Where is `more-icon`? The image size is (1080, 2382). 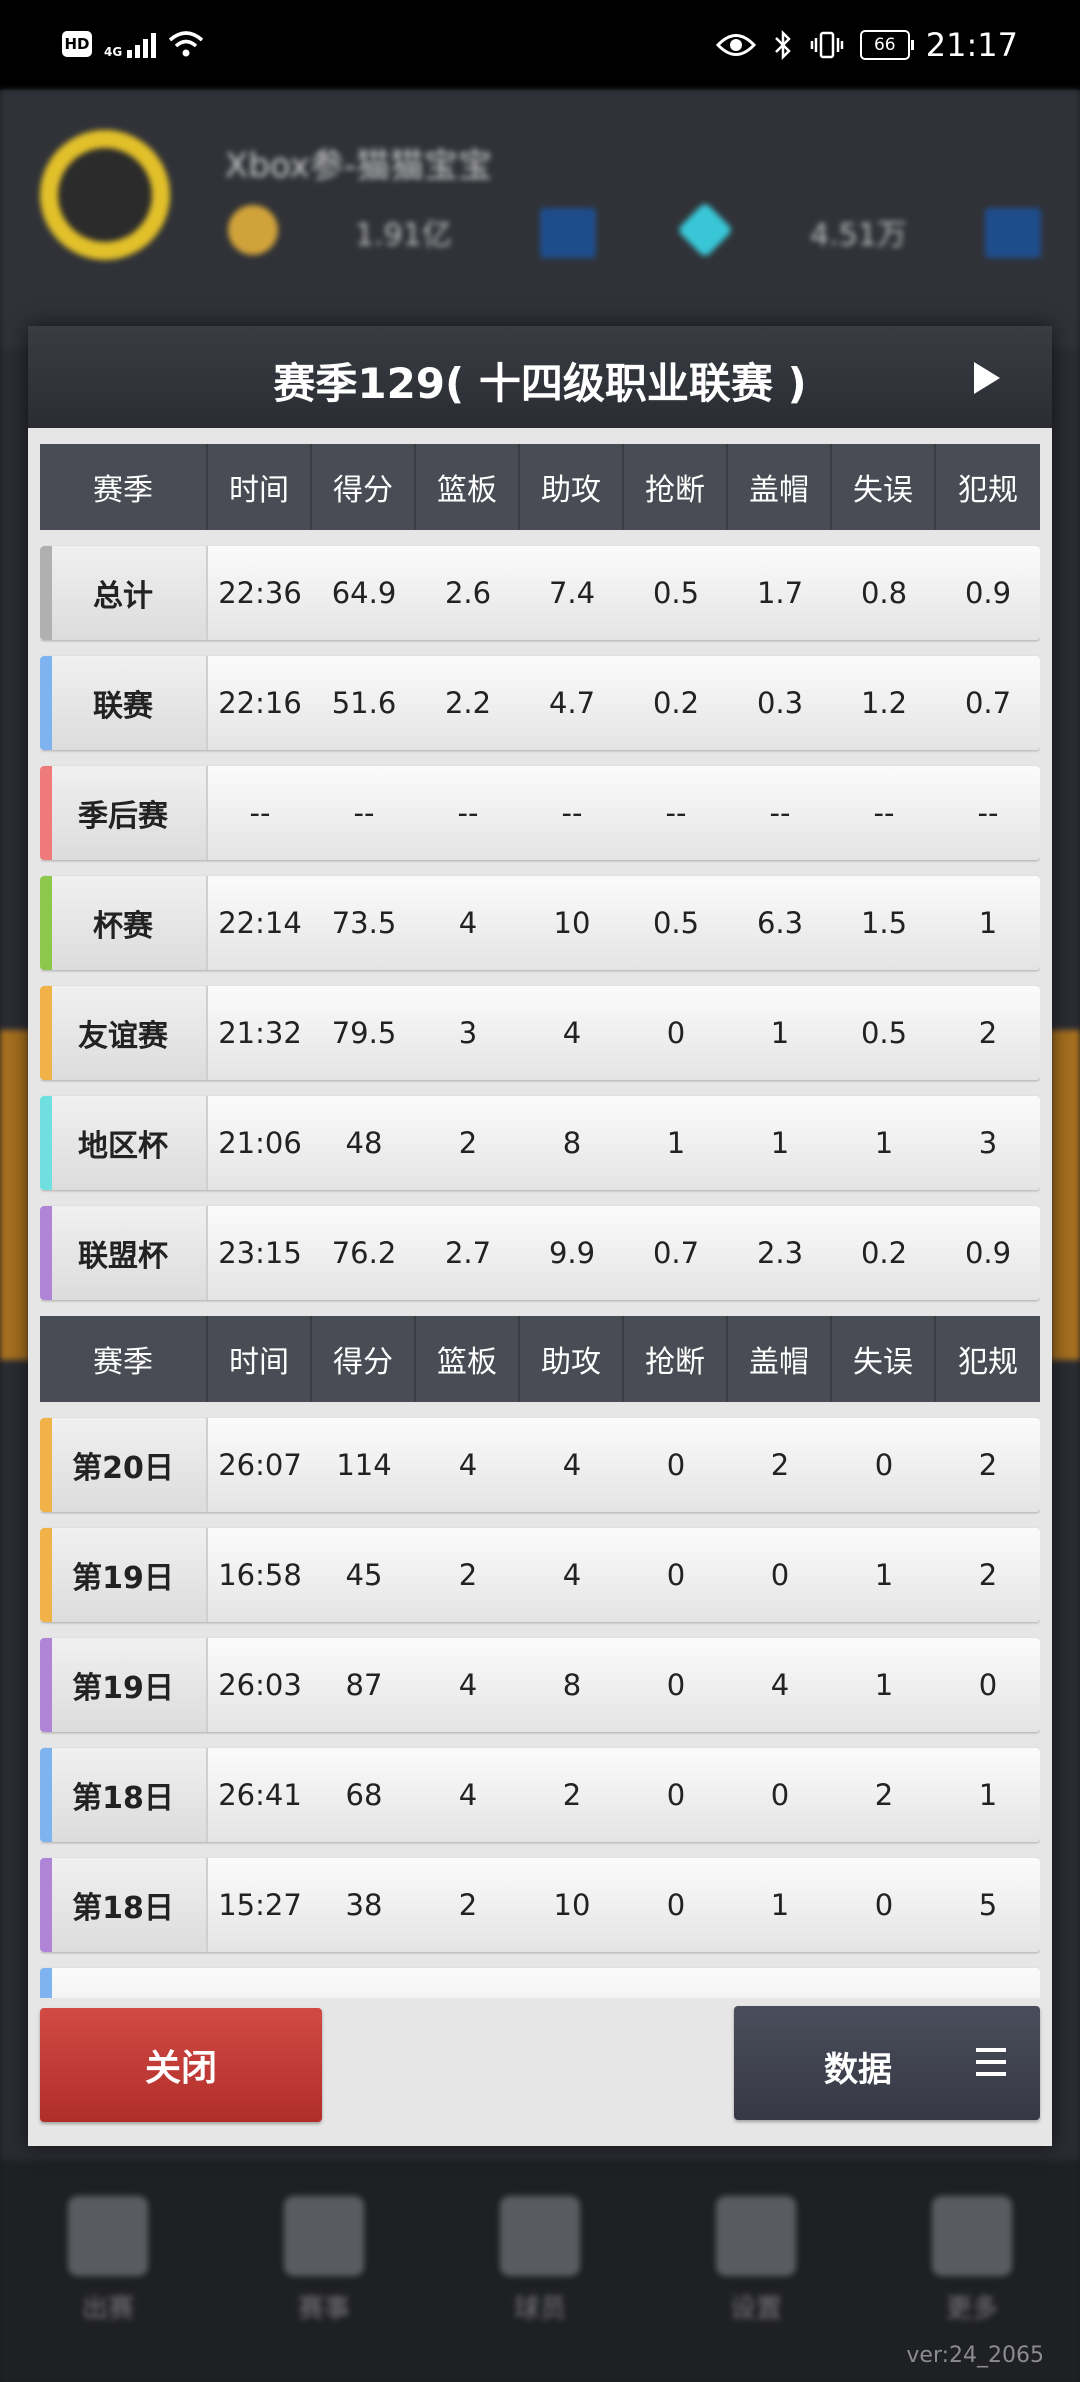
more-icon is located at coordinates (972, 2236).